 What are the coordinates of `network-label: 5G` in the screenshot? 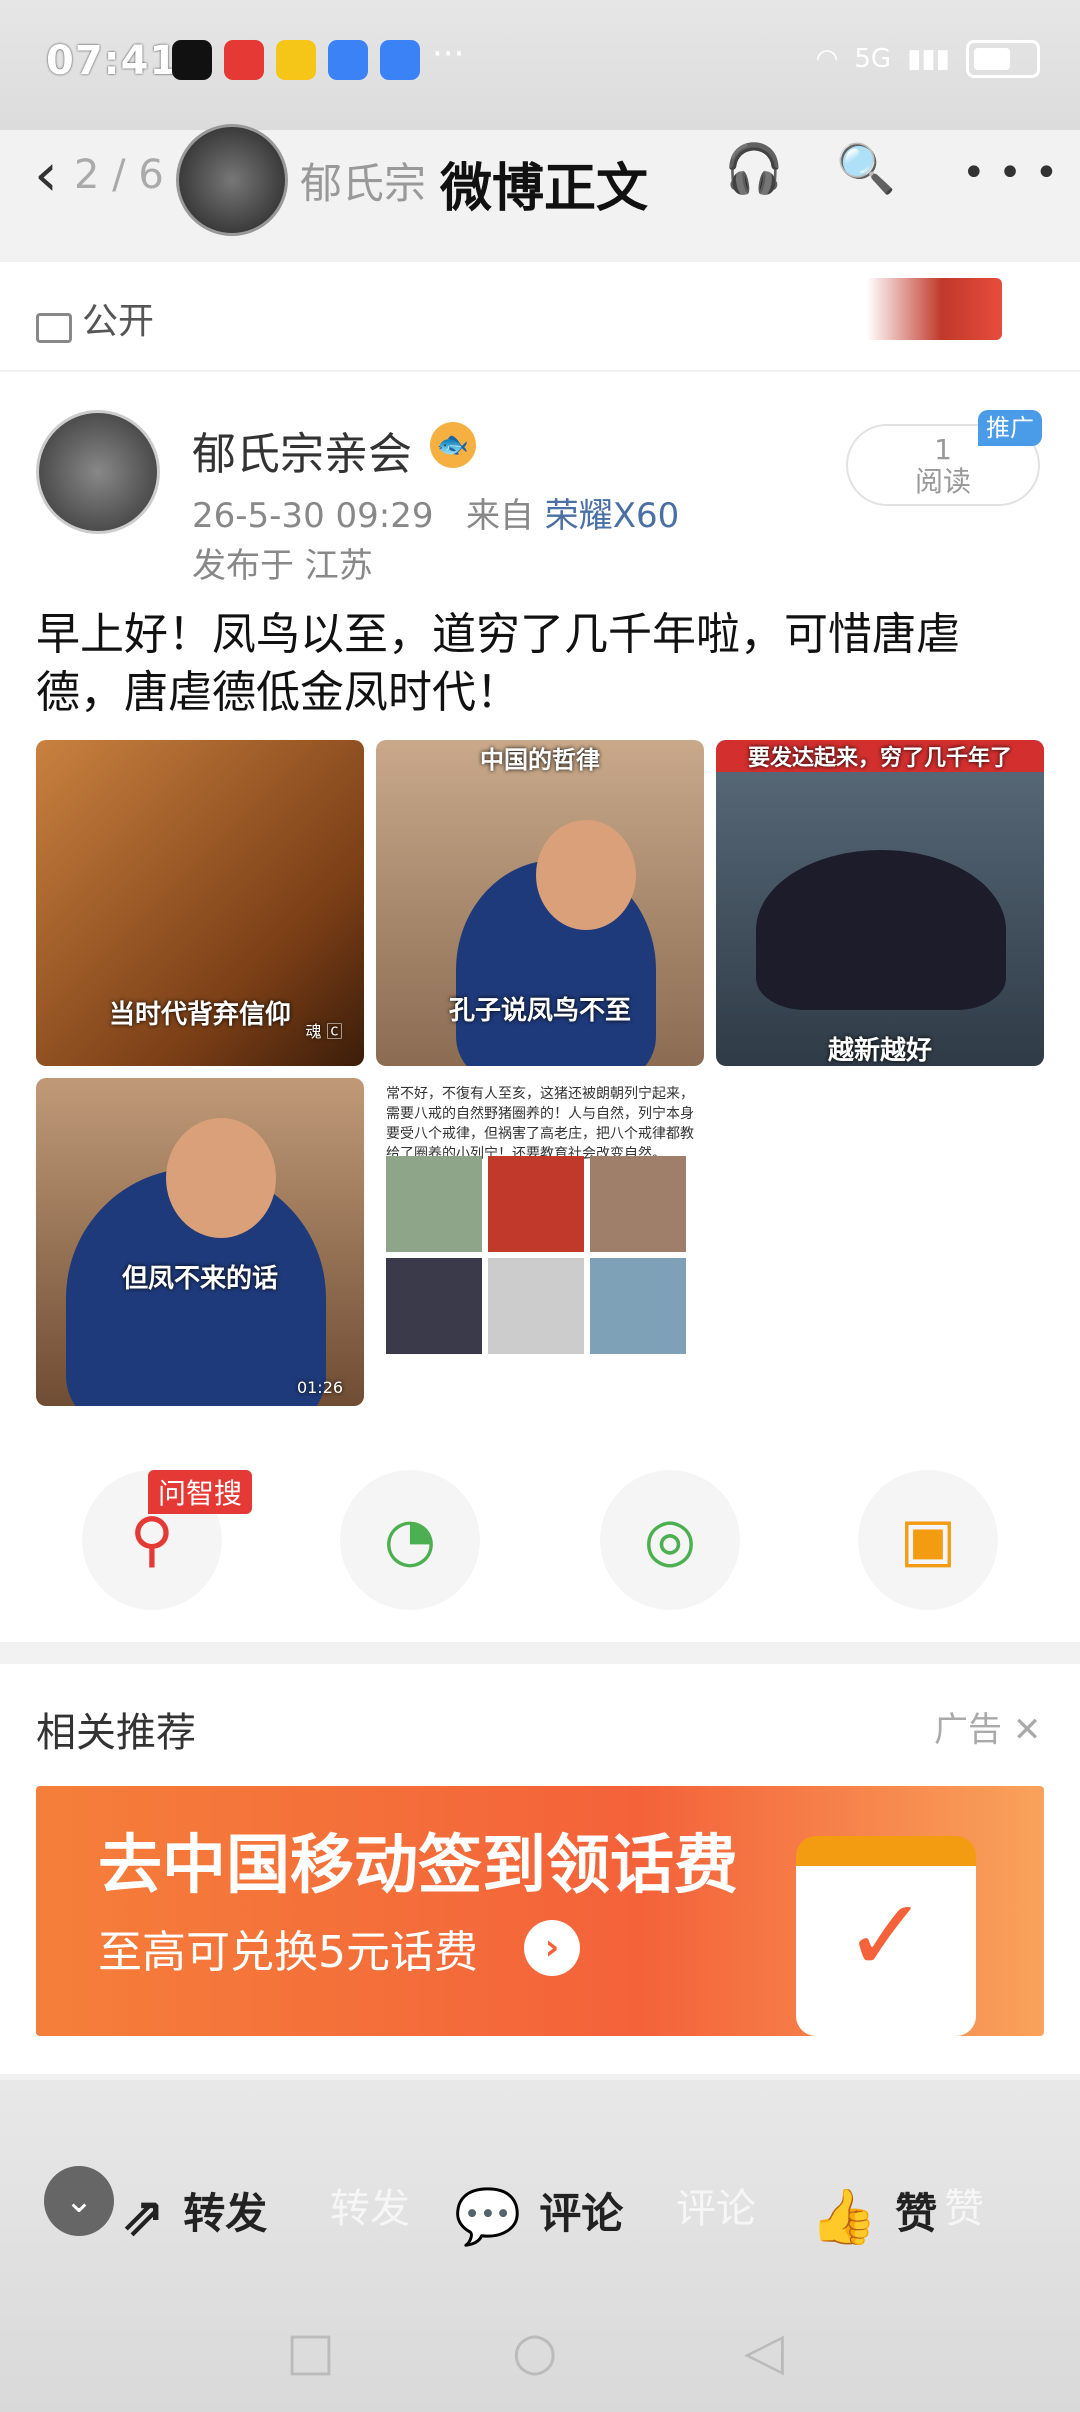 It's located at (873, 59).